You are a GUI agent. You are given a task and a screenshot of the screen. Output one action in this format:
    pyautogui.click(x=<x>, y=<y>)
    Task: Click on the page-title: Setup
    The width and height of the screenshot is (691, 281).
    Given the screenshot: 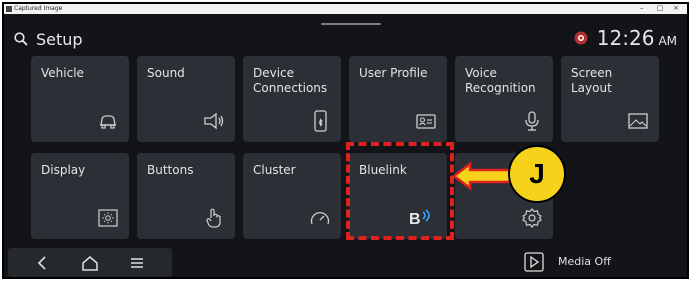 What is the action you would take?
    pyautogui.click(x=48, y=39)
    